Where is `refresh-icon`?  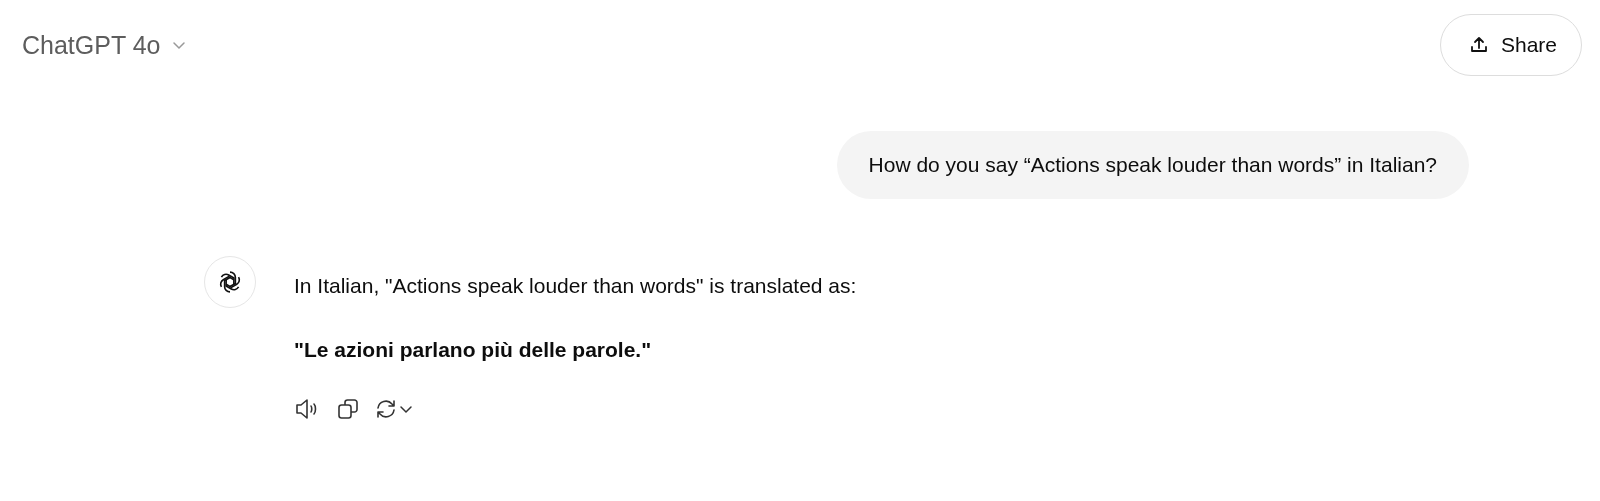
refresh-icon is located at coordinates (386, 409).